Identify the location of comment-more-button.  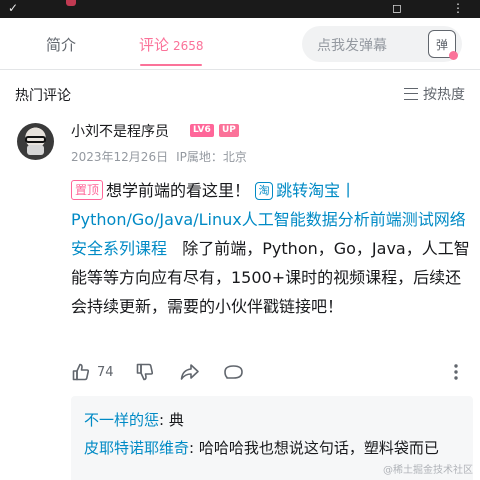
(456, 372).